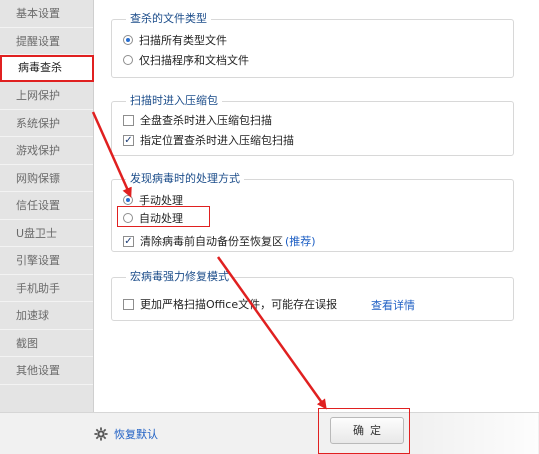 This screenshot has width=539, height=454. Describe the element at coordinates (179, 277) in the screenshot. I see `group-title-macro: 宏病毒强力修复模式` at that location.